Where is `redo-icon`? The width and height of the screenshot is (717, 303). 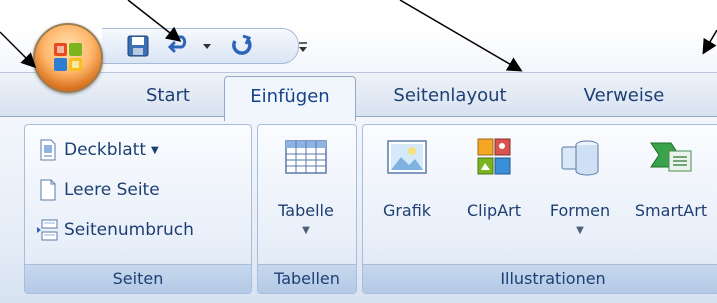 redo-icon is located at coordinates (242, 46).